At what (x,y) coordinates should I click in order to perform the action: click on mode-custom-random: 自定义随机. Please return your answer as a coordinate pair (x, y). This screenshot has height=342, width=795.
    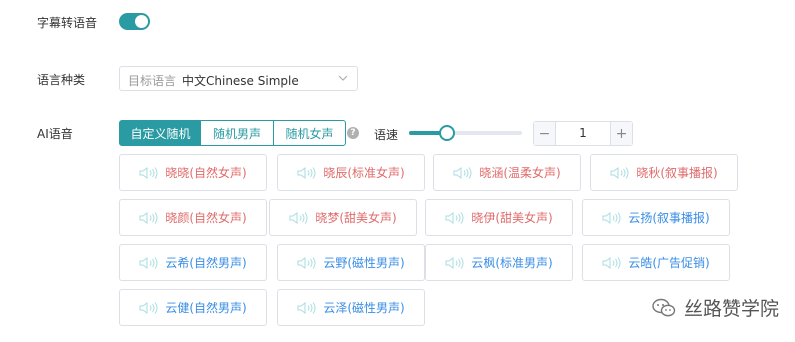
    Looking at the image, I should click on (160, 133).